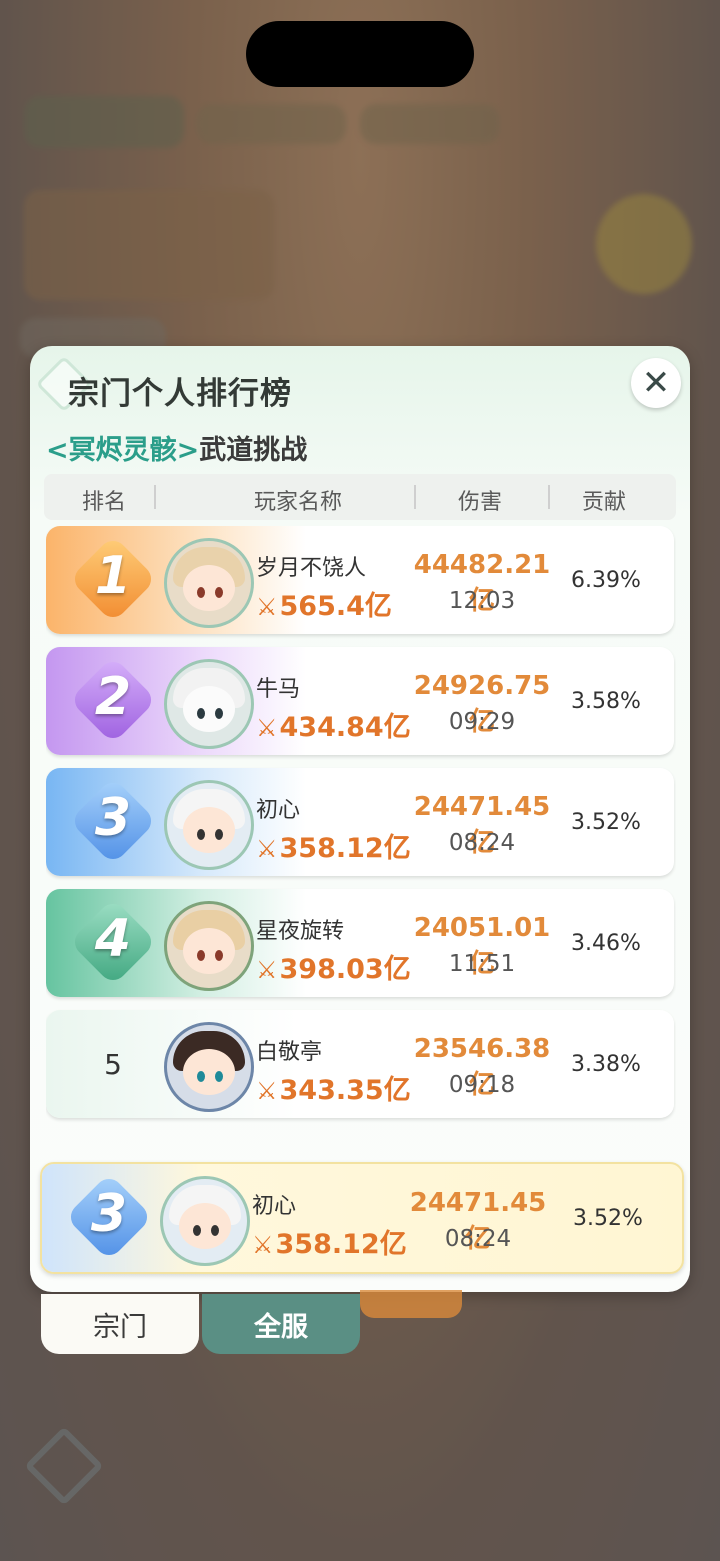 This screenshot has height=1561, width=720. What do you see at coordinates (329, 1244) in the screenshot?
I see `my-power-value: ⚔358.12亿` at bounding box center [329, 1244].